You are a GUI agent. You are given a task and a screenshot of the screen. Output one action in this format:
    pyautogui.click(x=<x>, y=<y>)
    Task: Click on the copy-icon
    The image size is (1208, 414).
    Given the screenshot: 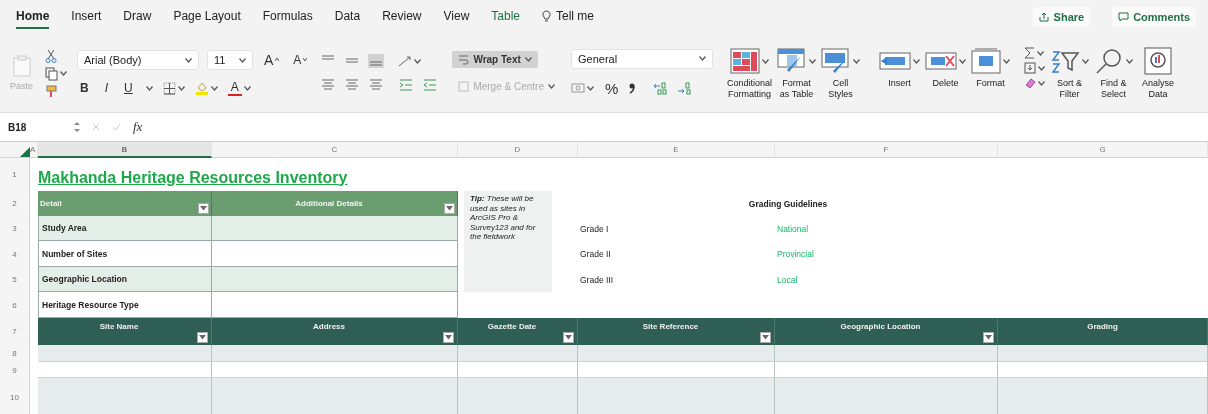 What is the action you would take?
    pyautogui.click(x=51, y=73)
    